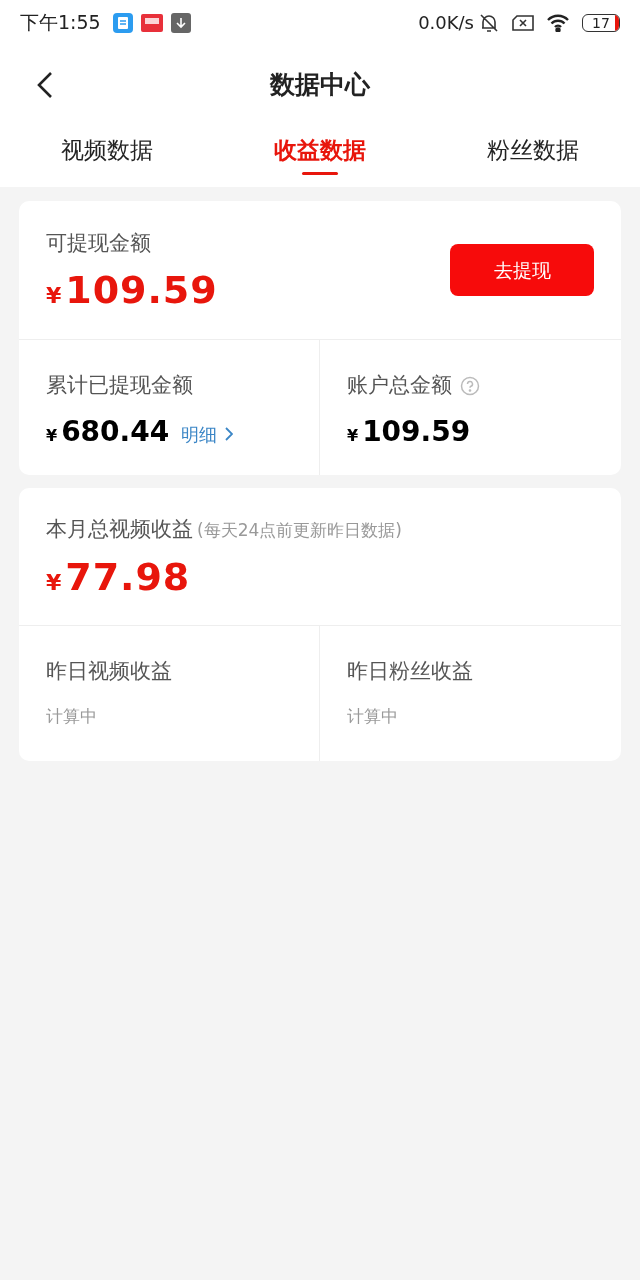  What do you see at coordinates (107, 156) in the screenshot?
I see `tab: 视频数据` at bounding box center [107, 156].